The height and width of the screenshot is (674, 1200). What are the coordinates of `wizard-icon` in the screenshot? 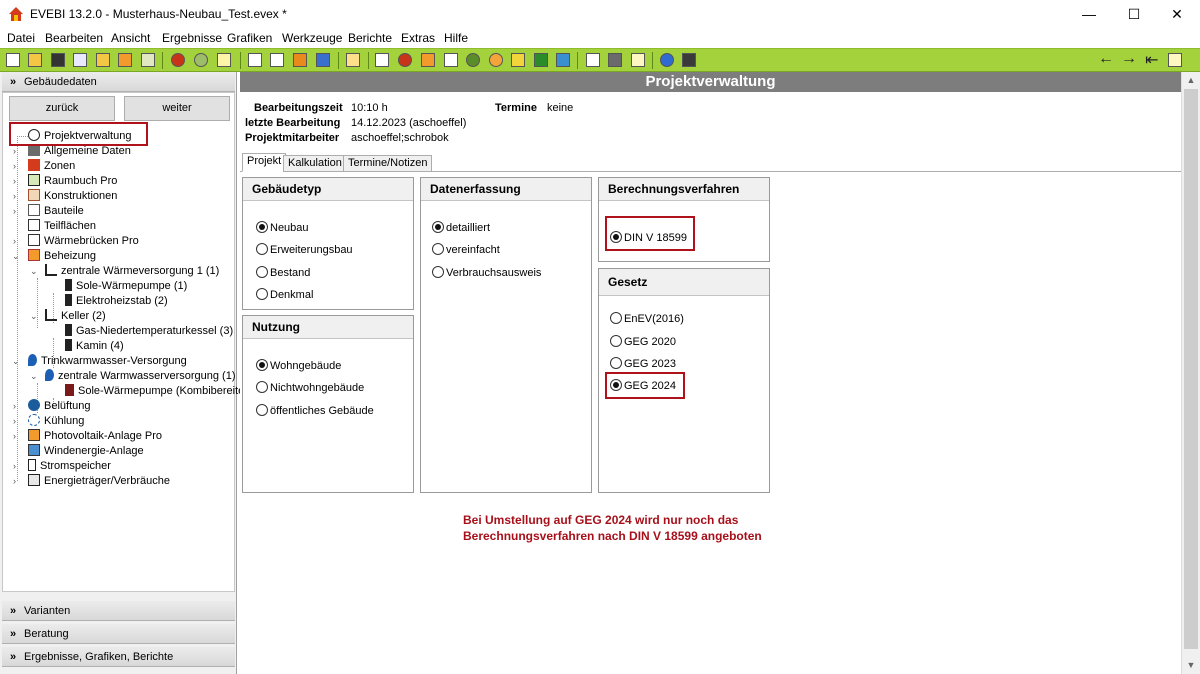 It's located at (224, 60).